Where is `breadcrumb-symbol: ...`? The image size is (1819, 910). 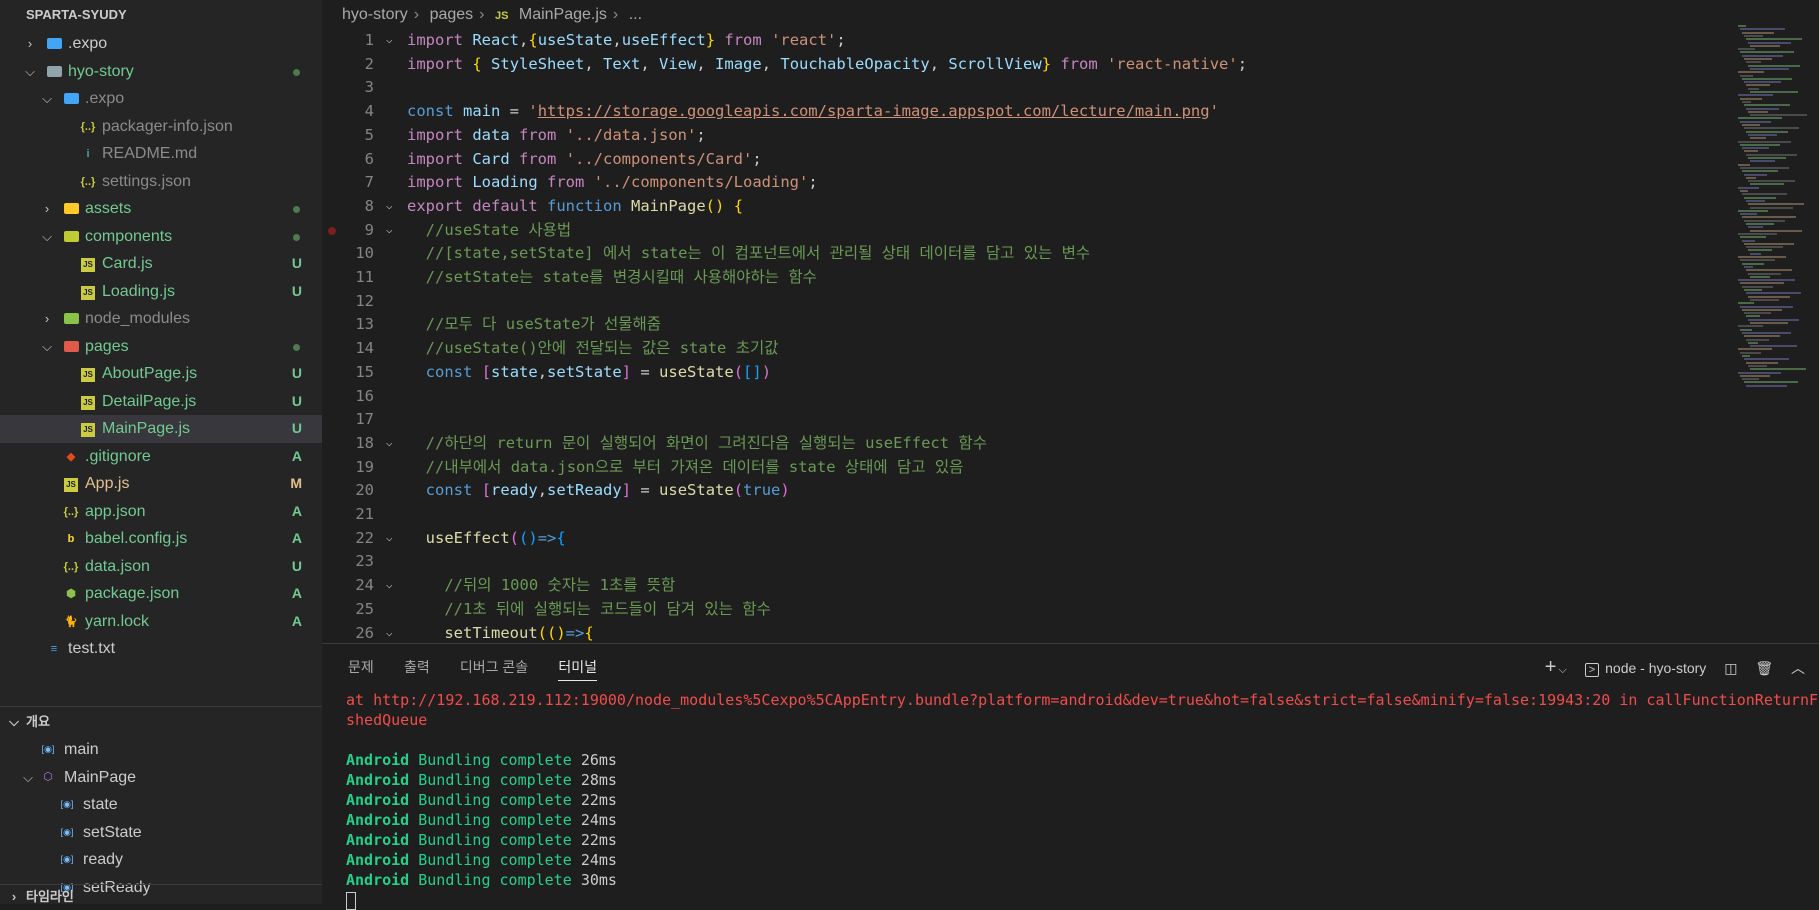 breadcrumb-symbol: ... is located at coordinates (635, 14).